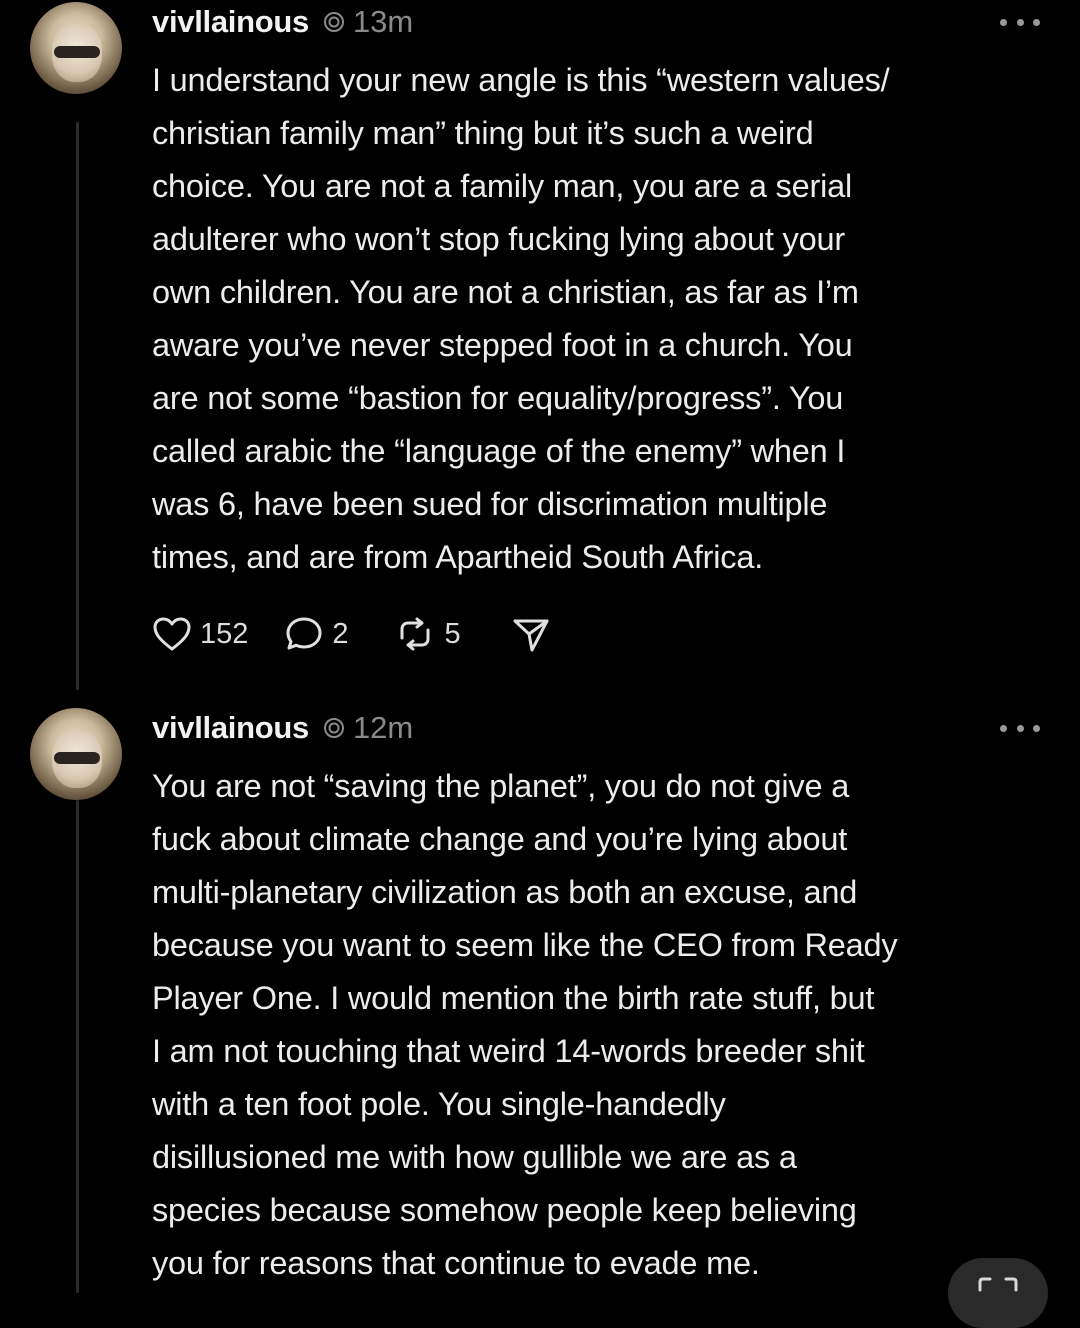  I want to click on heart-icon, so click(172, 634).